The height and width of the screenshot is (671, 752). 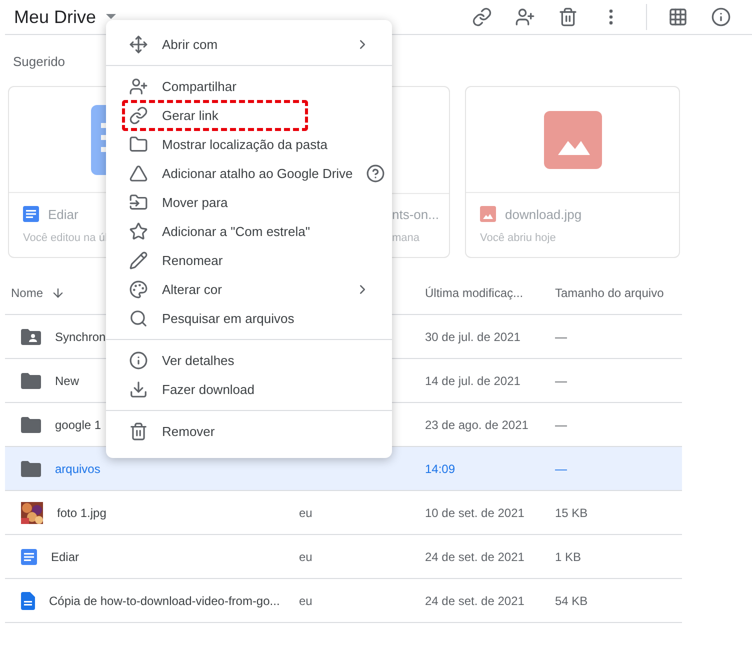 I want to click on card-title: Ediar, so click(x=63, y=214).